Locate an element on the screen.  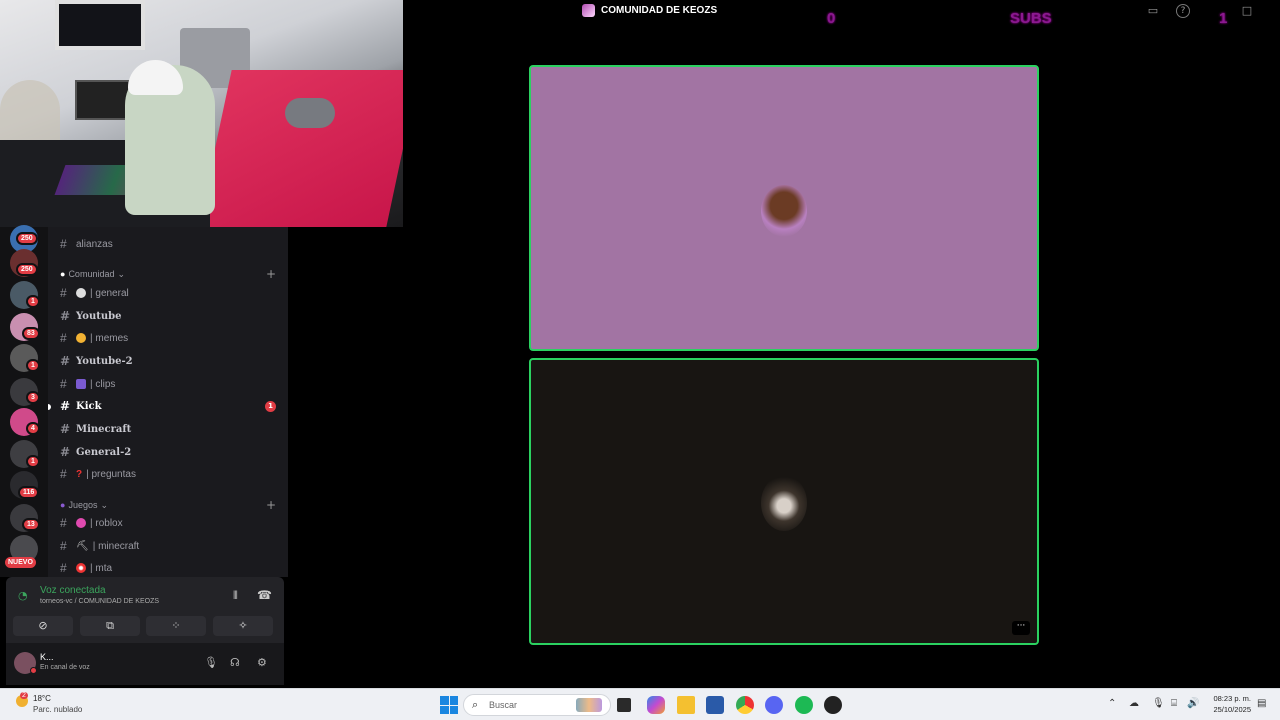
category-comunidad: ● Comunidad ⌄ is located at coordinates (92, 274).